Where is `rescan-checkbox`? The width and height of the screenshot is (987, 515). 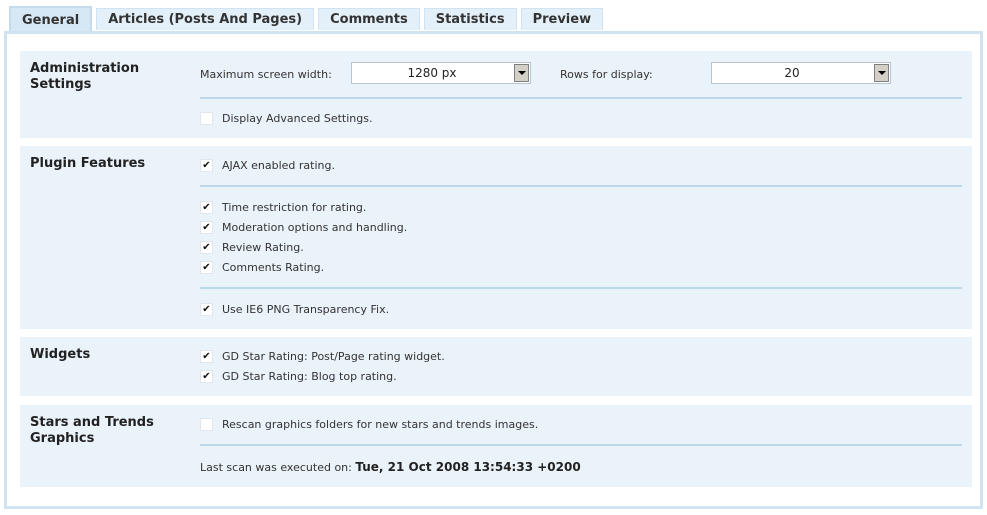
rescan-checkbox is located at coordinates (206, 424).